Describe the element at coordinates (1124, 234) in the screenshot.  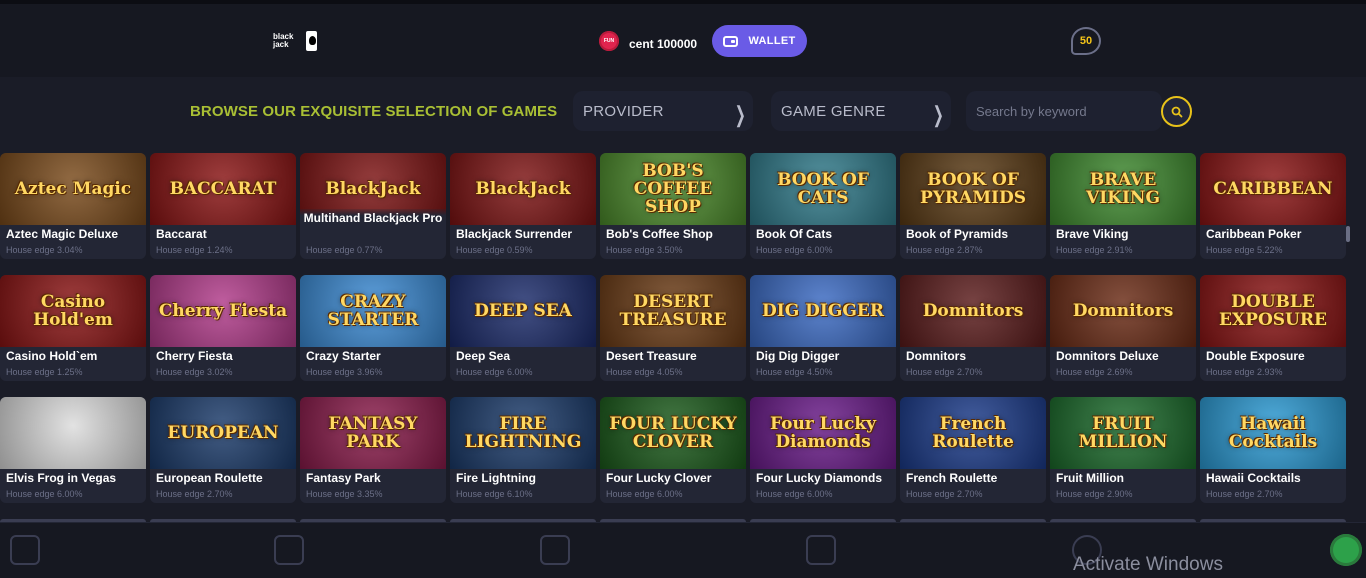
I see `game-name: Brave Viking` at that location.